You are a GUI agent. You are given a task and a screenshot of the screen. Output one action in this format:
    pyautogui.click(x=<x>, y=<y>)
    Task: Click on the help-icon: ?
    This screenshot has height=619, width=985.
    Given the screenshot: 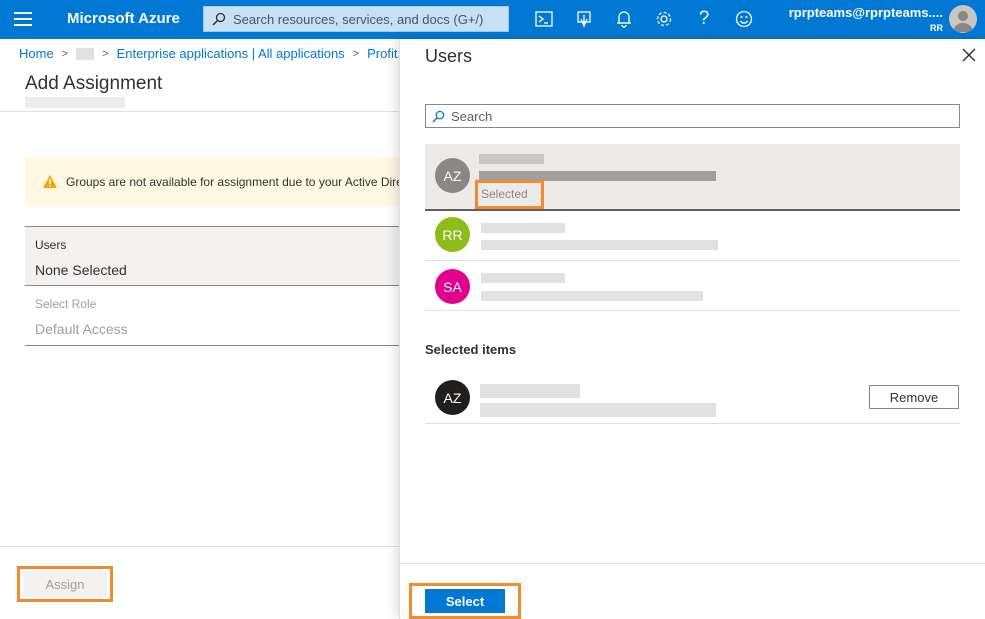 What is the action you would take?
    pyautogui.click(x=704, y=18)
    